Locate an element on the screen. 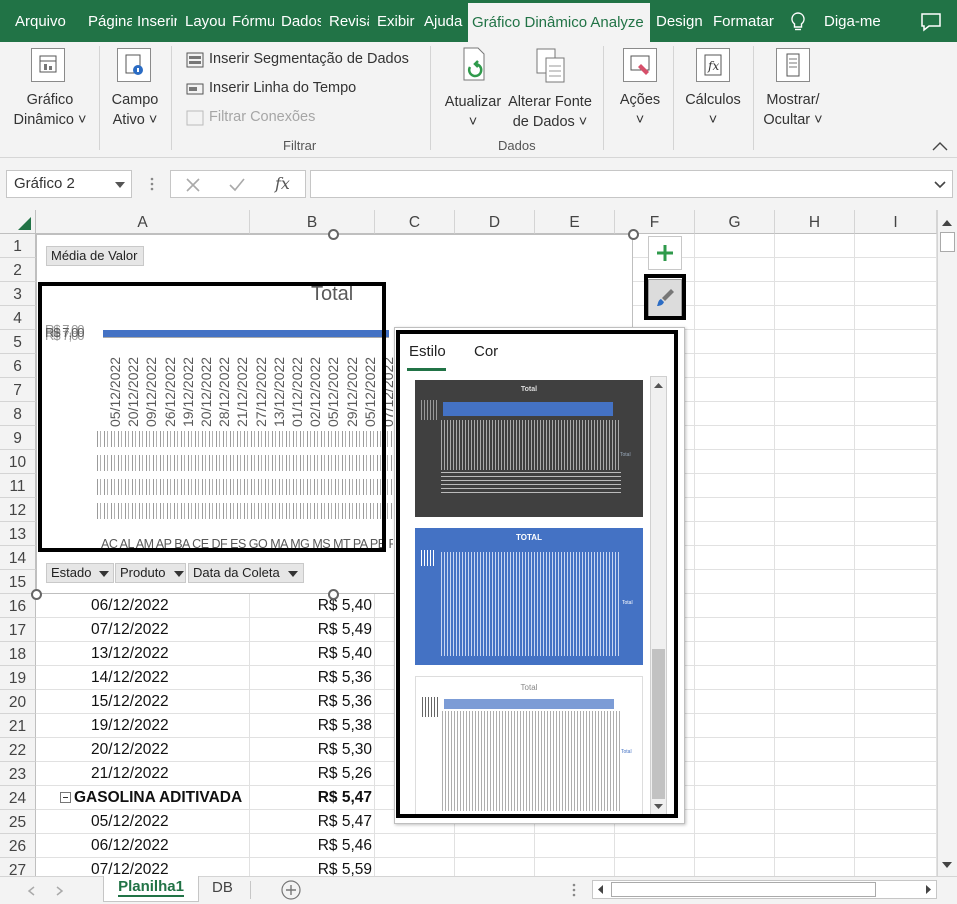 The width and height of the screenshot is (957, 904). value-cell: R$ 5,36 is located at coordinates (345, 702).